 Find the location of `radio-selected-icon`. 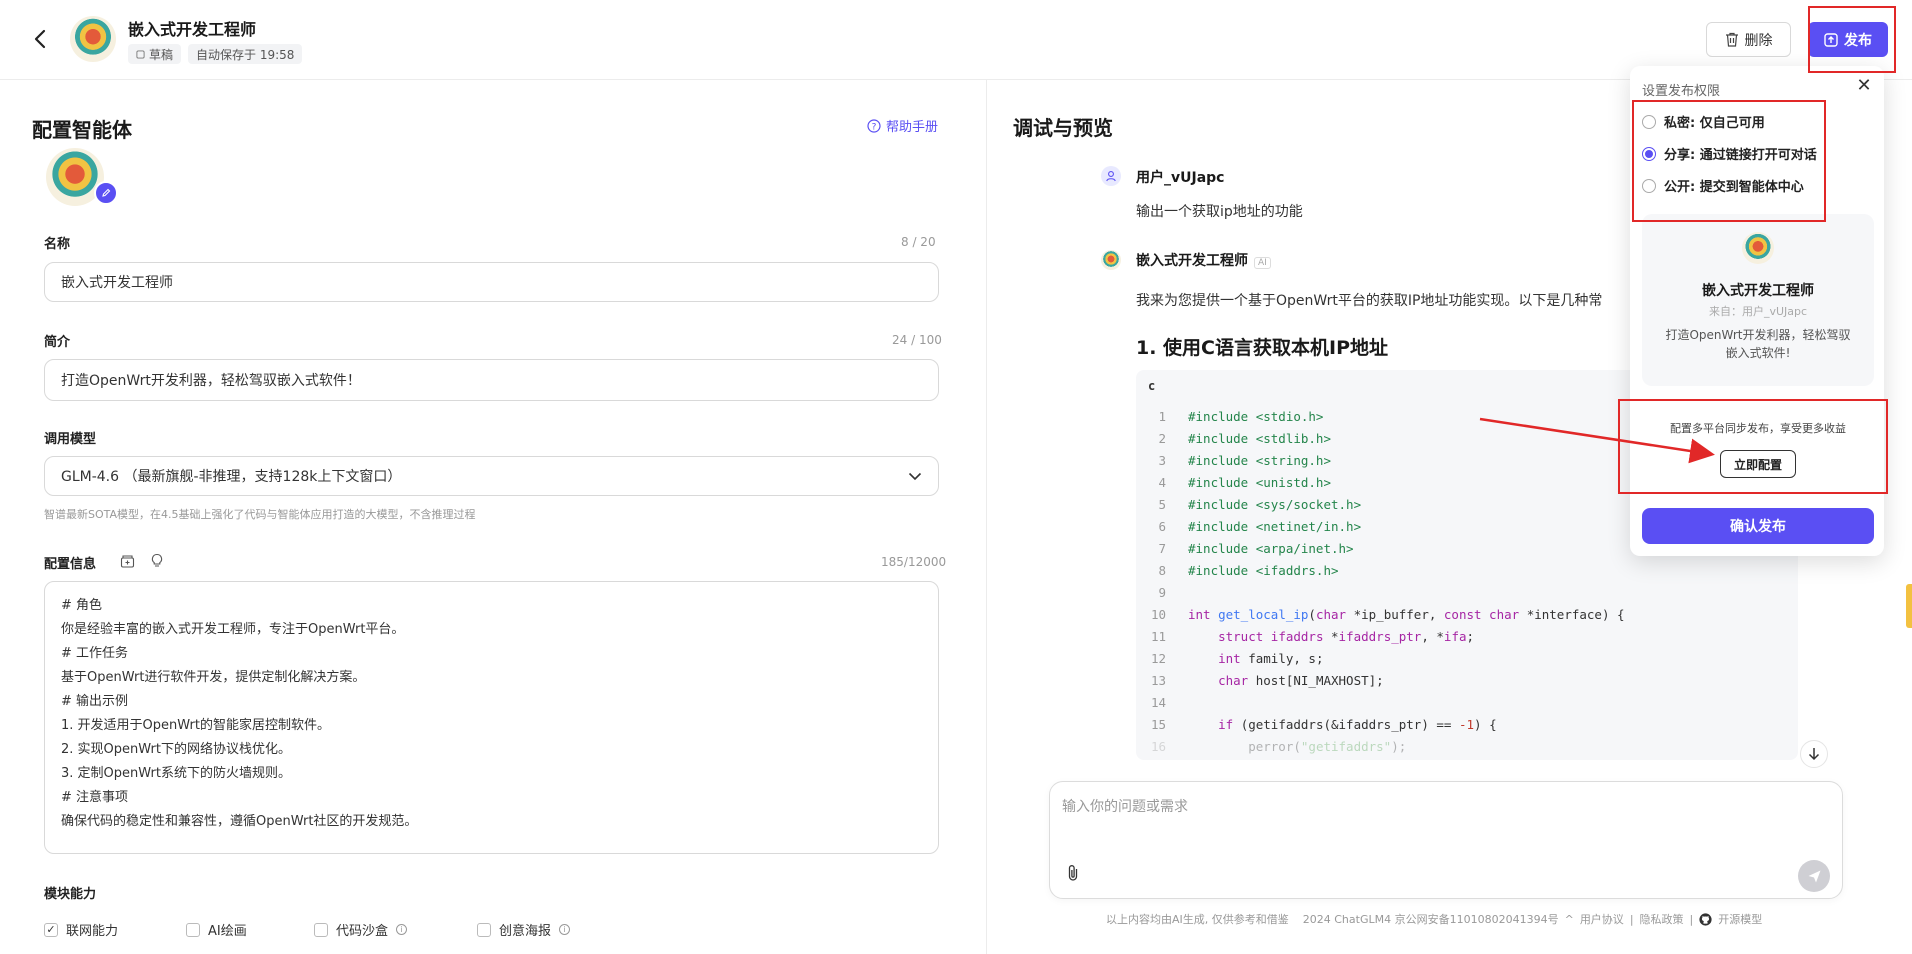

radio-selected-icon is located at coordinates (1649, 153).